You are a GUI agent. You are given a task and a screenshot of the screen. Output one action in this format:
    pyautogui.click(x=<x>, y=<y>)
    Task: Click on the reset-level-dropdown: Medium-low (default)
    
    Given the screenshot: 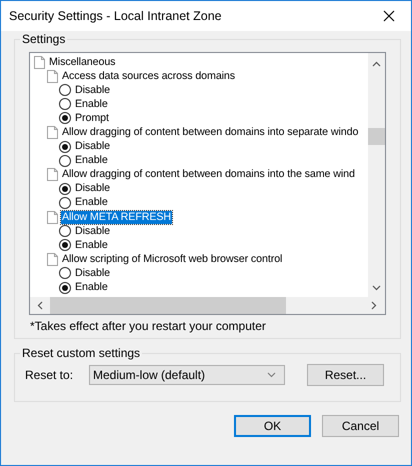 What is the action you would take?
    pyautogui.click(x=187, y=375)
    